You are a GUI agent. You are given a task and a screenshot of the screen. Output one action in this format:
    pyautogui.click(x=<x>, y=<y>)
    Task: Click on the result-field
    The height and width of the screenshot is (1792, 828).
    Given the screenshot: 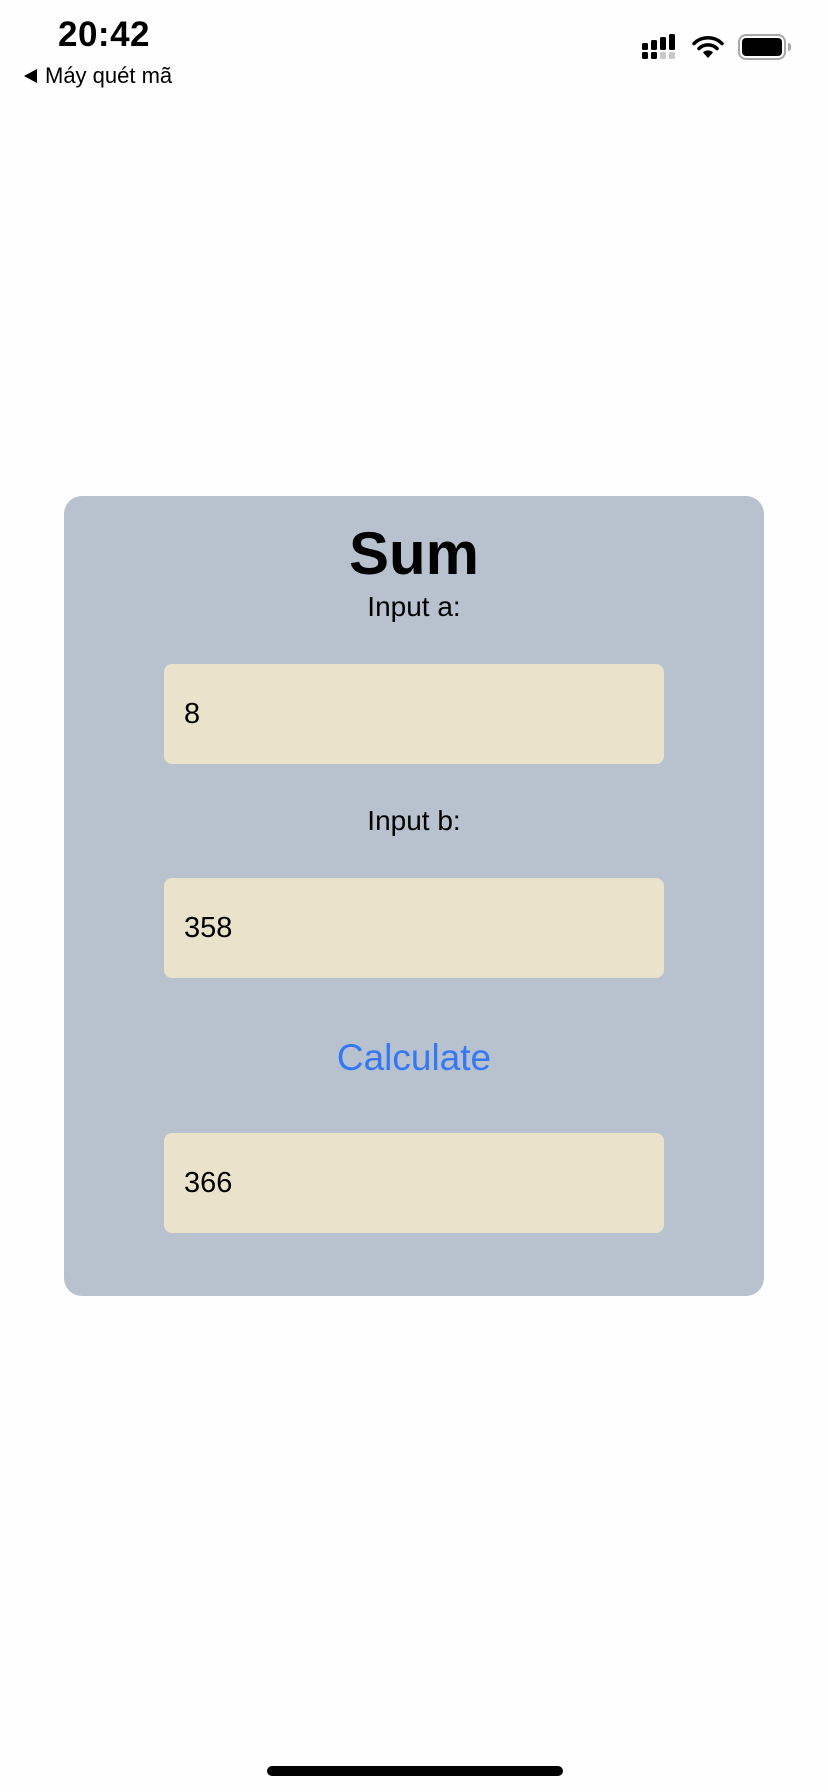 What is the action you would take?
    pyautogui.click(x=414, y=1183)
    